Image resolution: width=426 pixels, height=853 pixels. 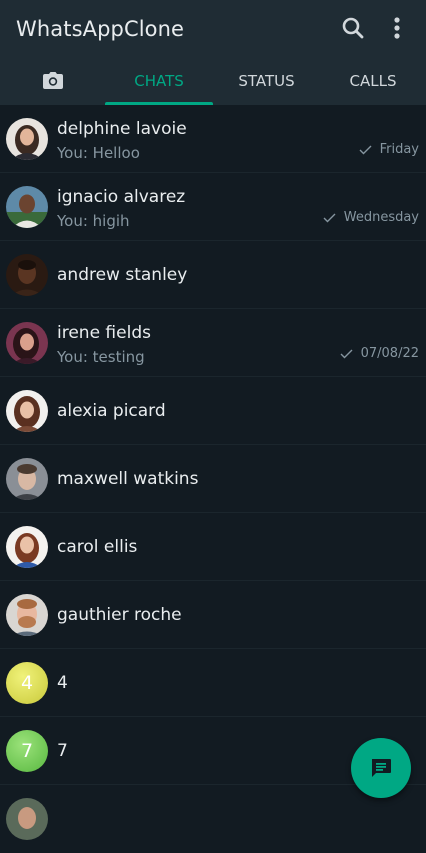 I want to click on chat-preview: You: testing, so click(x=101, y=357).